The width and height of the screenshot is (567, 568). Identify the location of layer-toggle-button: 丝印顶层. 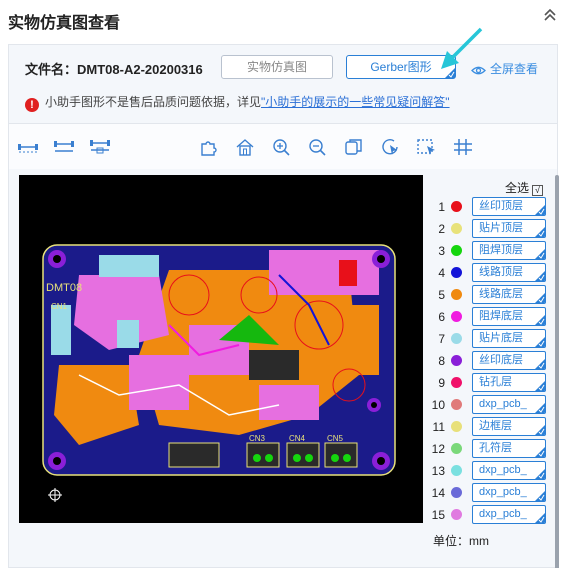
(509, 206).